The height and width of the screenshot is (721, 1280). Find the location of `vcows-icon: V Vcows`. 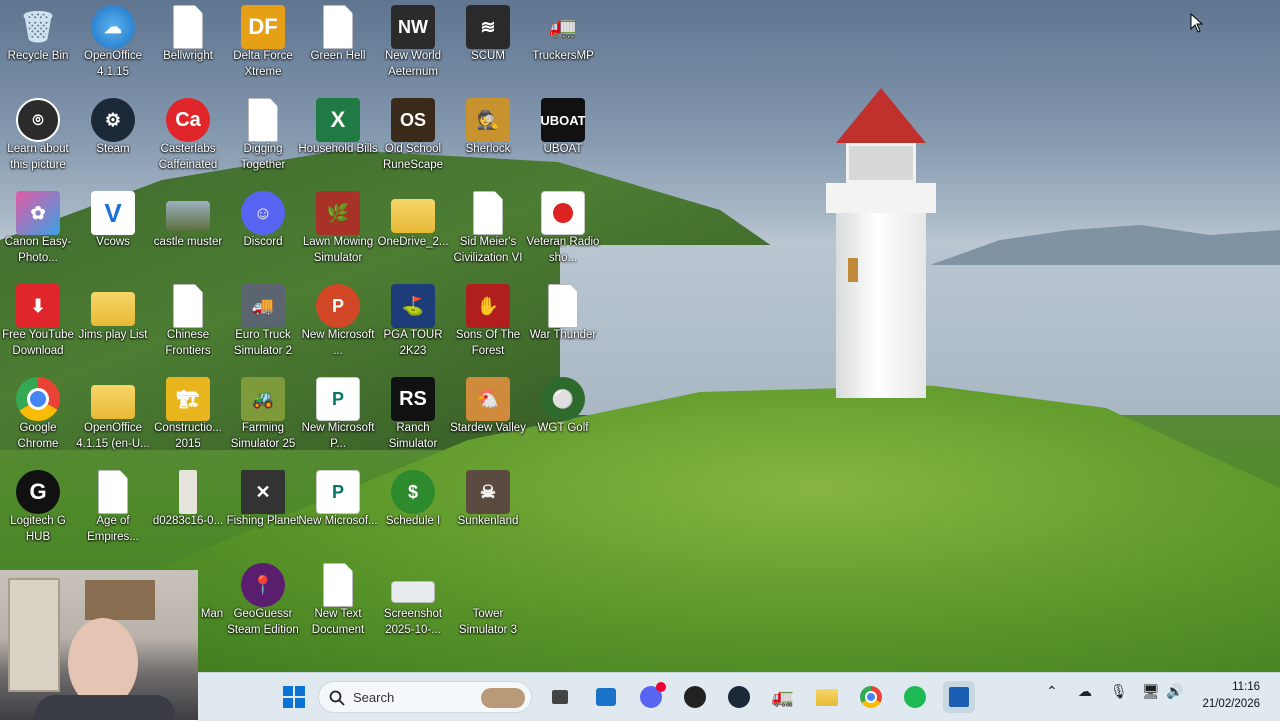

vcows-icon: V Vcows is located at coordinates (113, 234).